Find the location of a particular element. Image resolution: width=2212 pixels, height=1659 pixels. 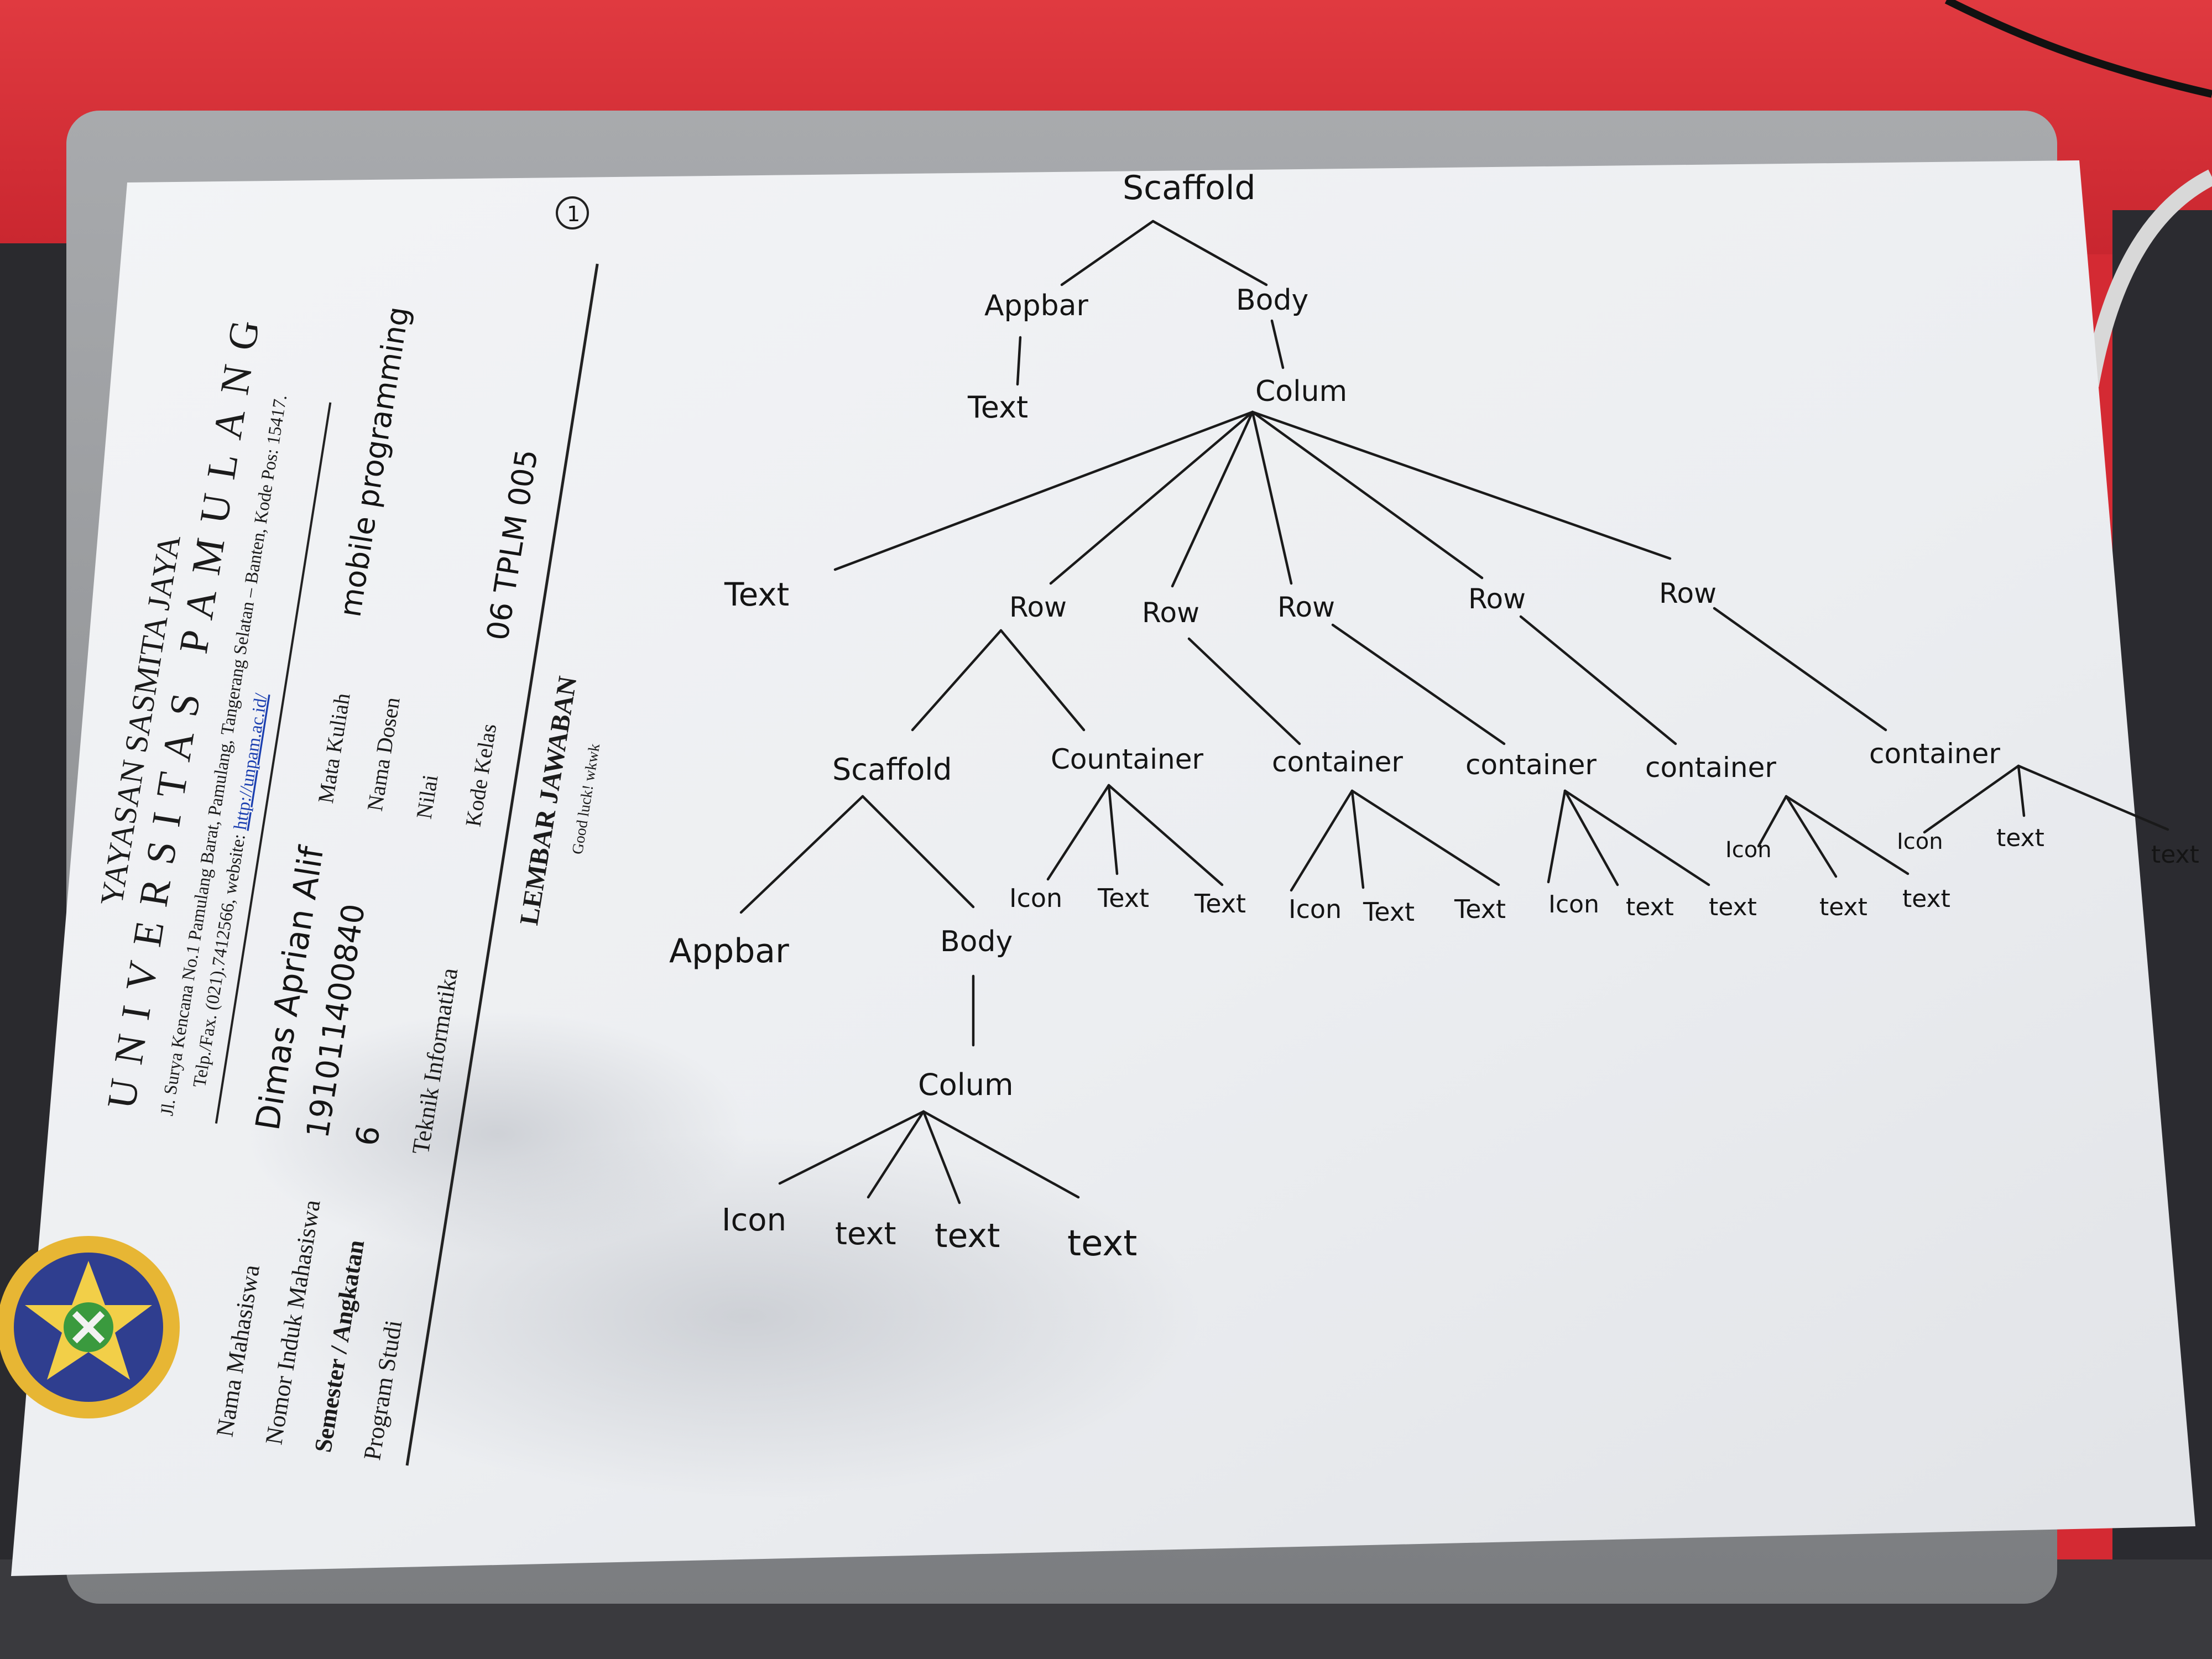

tree-node: Countainer is located at coordinates (1127, 759).